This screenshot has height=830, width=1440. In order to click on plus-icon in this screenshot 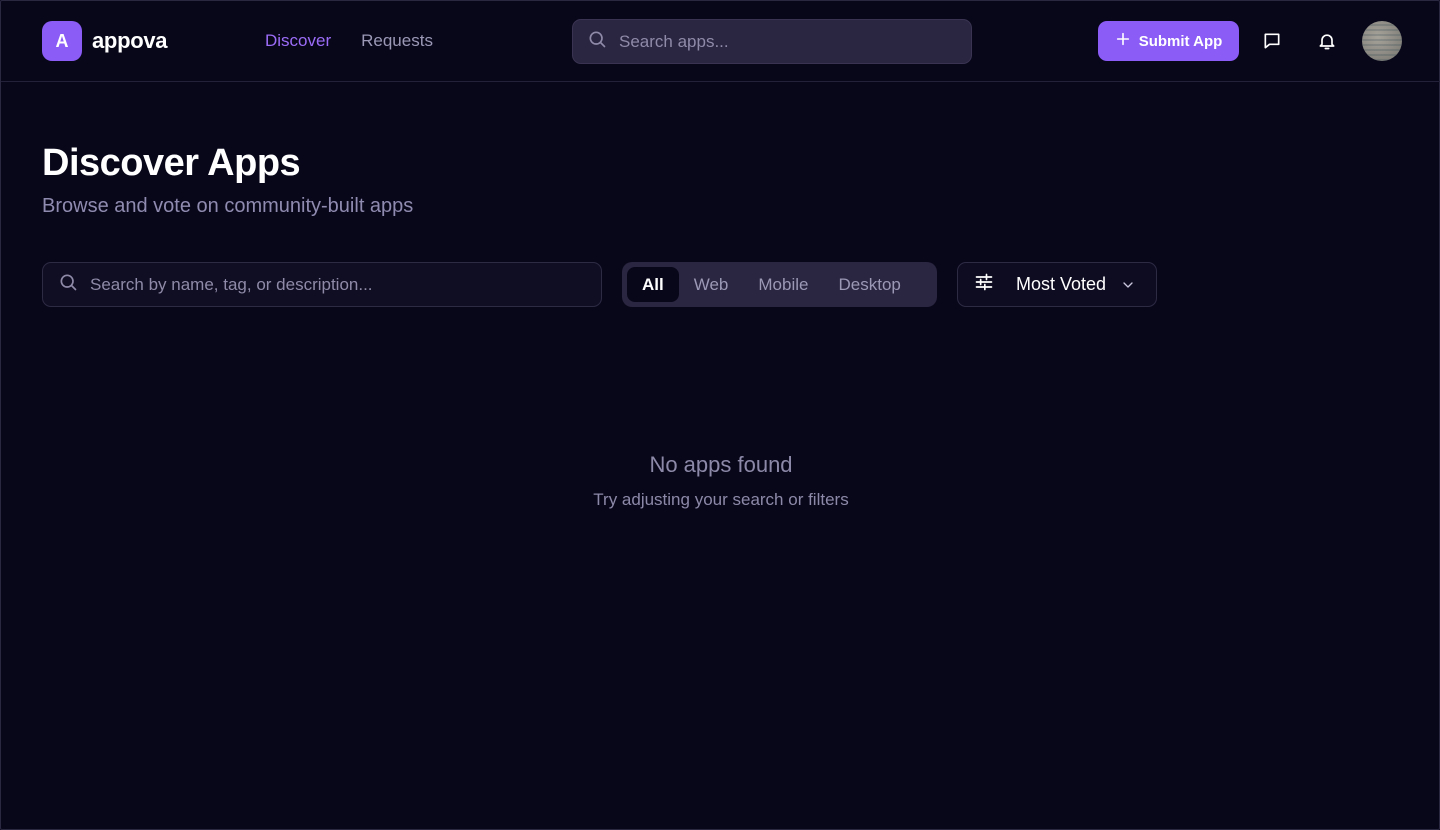, I will do `click(1123, 41)`.